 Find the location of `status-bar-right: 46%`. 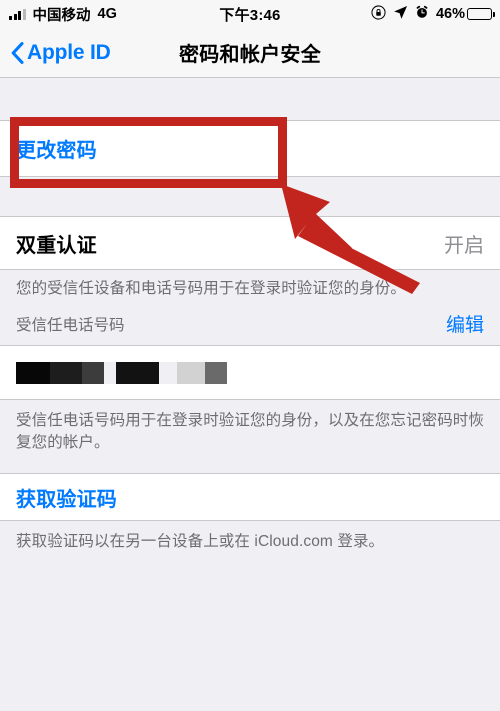

status-bar-right: 46% is located at coordinates (433, 14).